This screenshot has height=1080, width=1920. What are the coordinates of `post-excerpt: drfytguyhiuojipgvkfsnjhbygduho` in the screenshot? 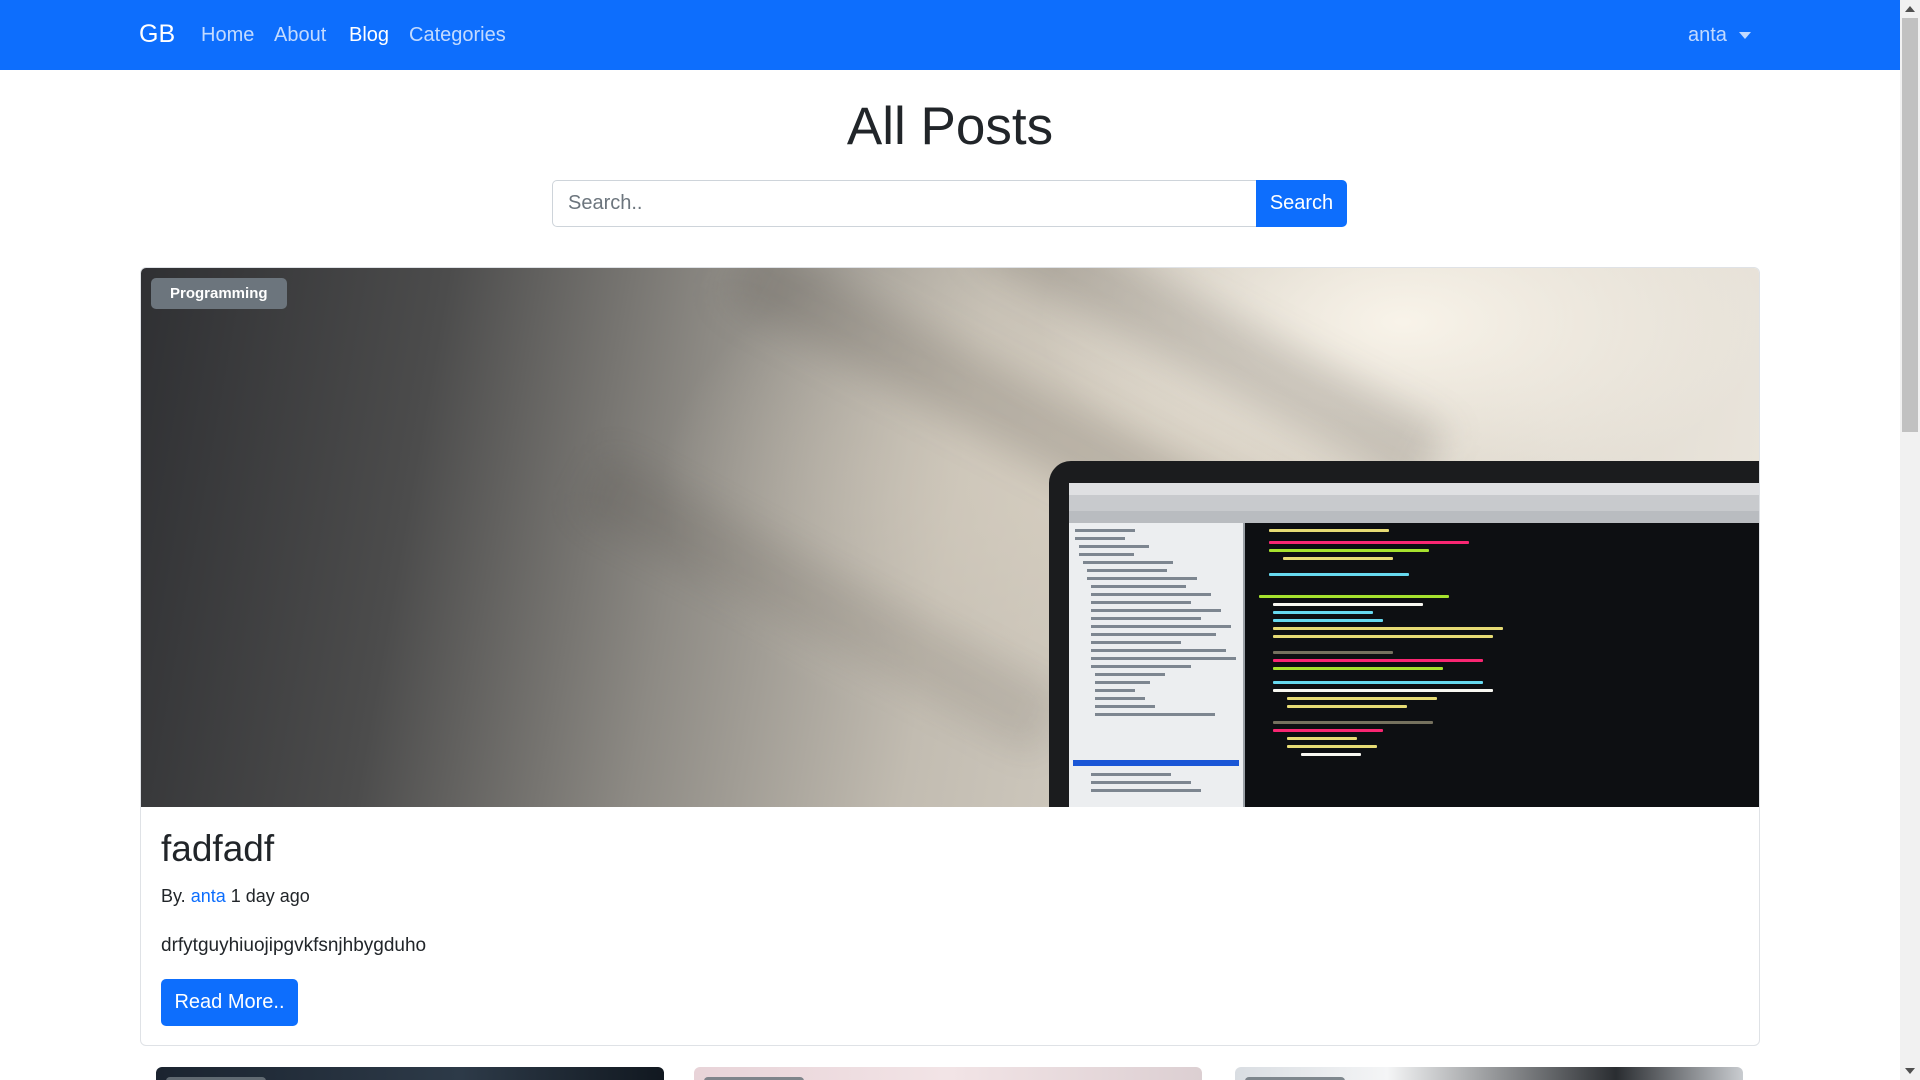 It's located at (294, 945).